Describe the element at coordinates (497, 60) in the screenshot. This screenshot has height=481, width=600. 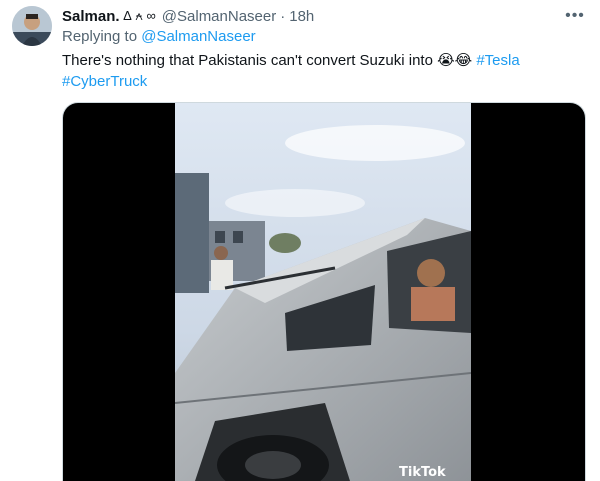
I see `hashtag-tesla: #Tesla` at that location.